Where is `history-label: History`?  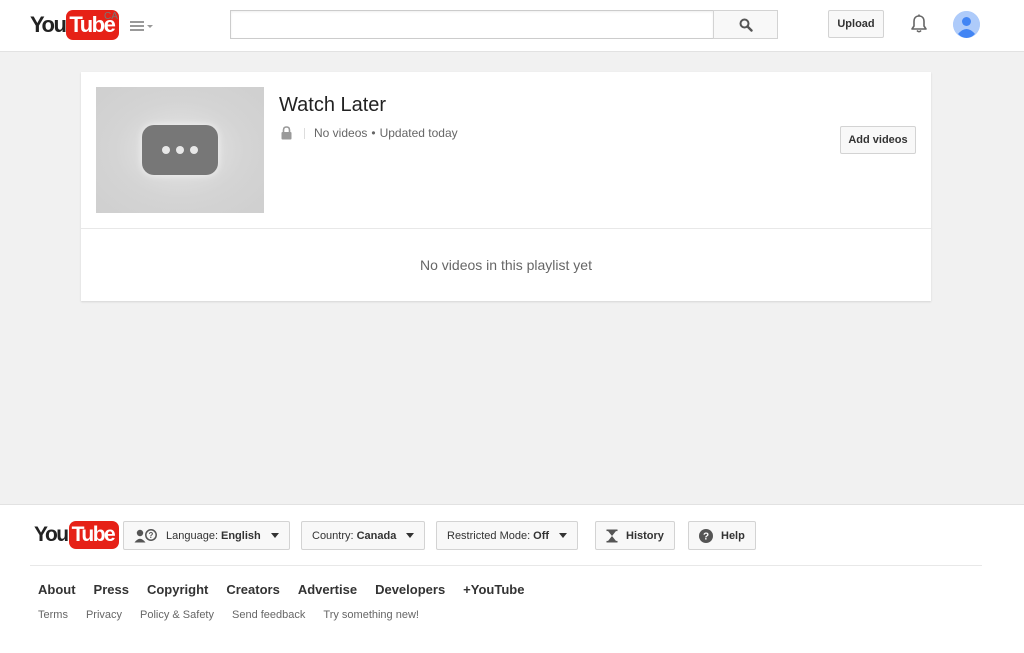
history-label: History is located at coordinates (645, 535).